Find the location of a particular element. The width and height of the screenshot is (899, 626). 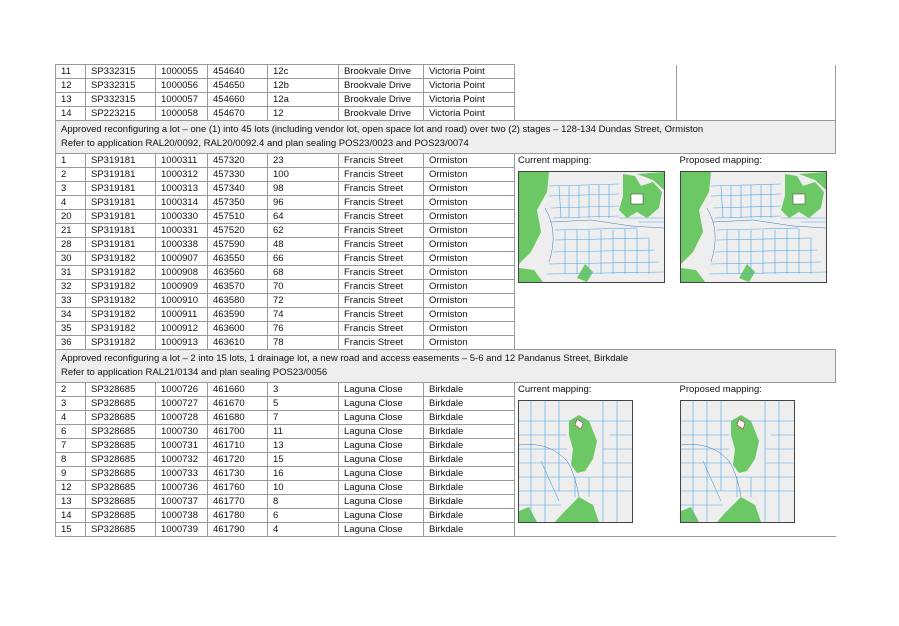

assessment-cell: 463590 is located at coordinates (237, 314).